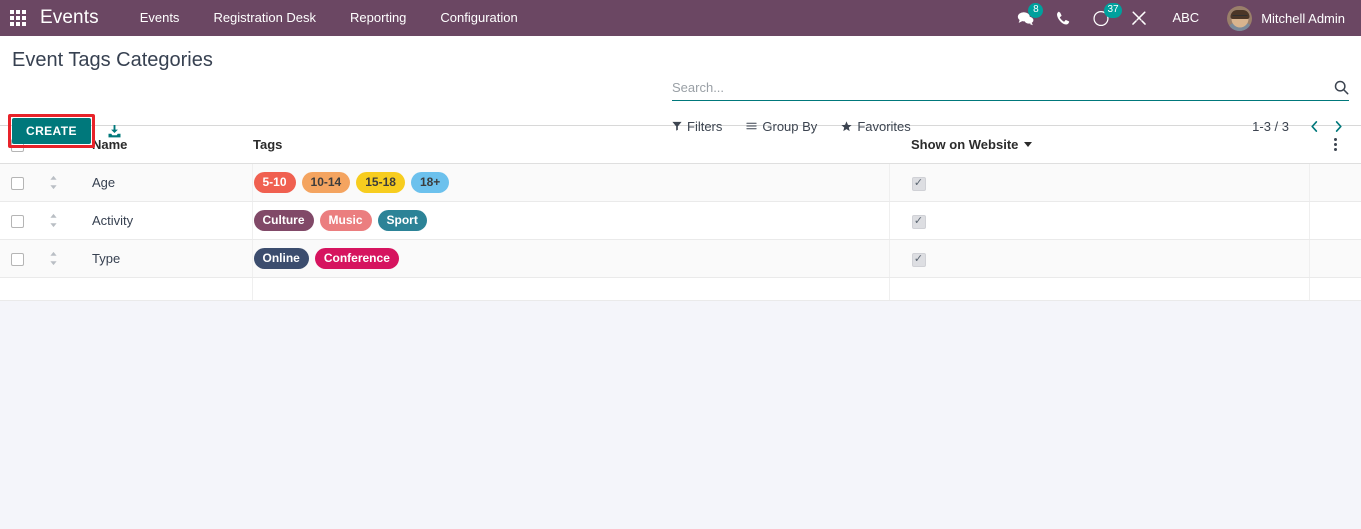 The width and height of the screenshot is (1361, 529). I want to click on chevron-right-icon, so click(1338, 126).